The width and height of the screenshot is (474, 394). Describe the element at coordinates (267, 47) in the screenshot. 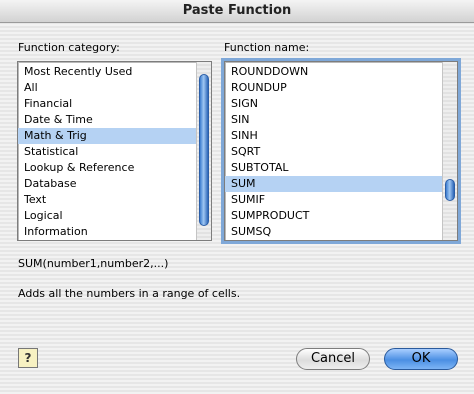

I see `function-name-label: Function name:` at that location.